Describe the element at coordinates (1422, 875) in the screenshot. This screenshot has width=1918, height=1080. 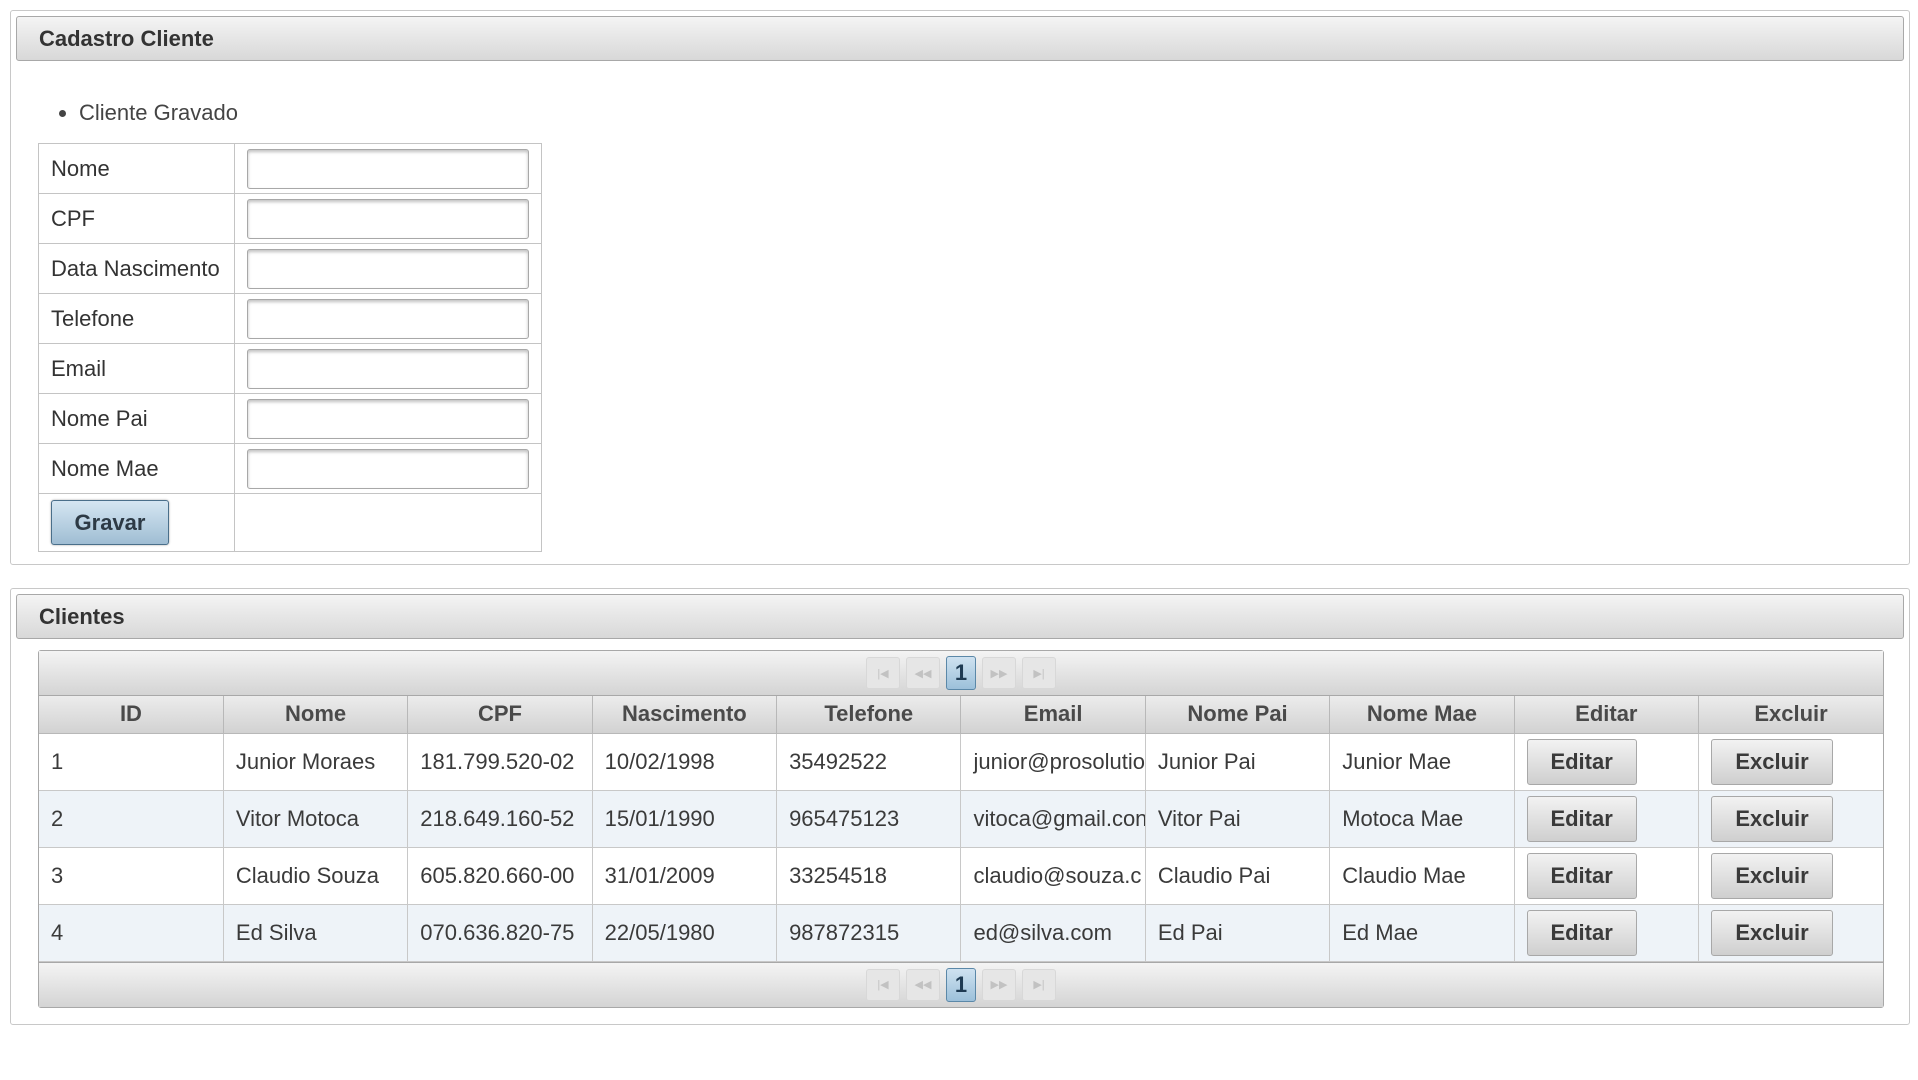
I see `cell-nome-mae: Claudio Mae` at that location.